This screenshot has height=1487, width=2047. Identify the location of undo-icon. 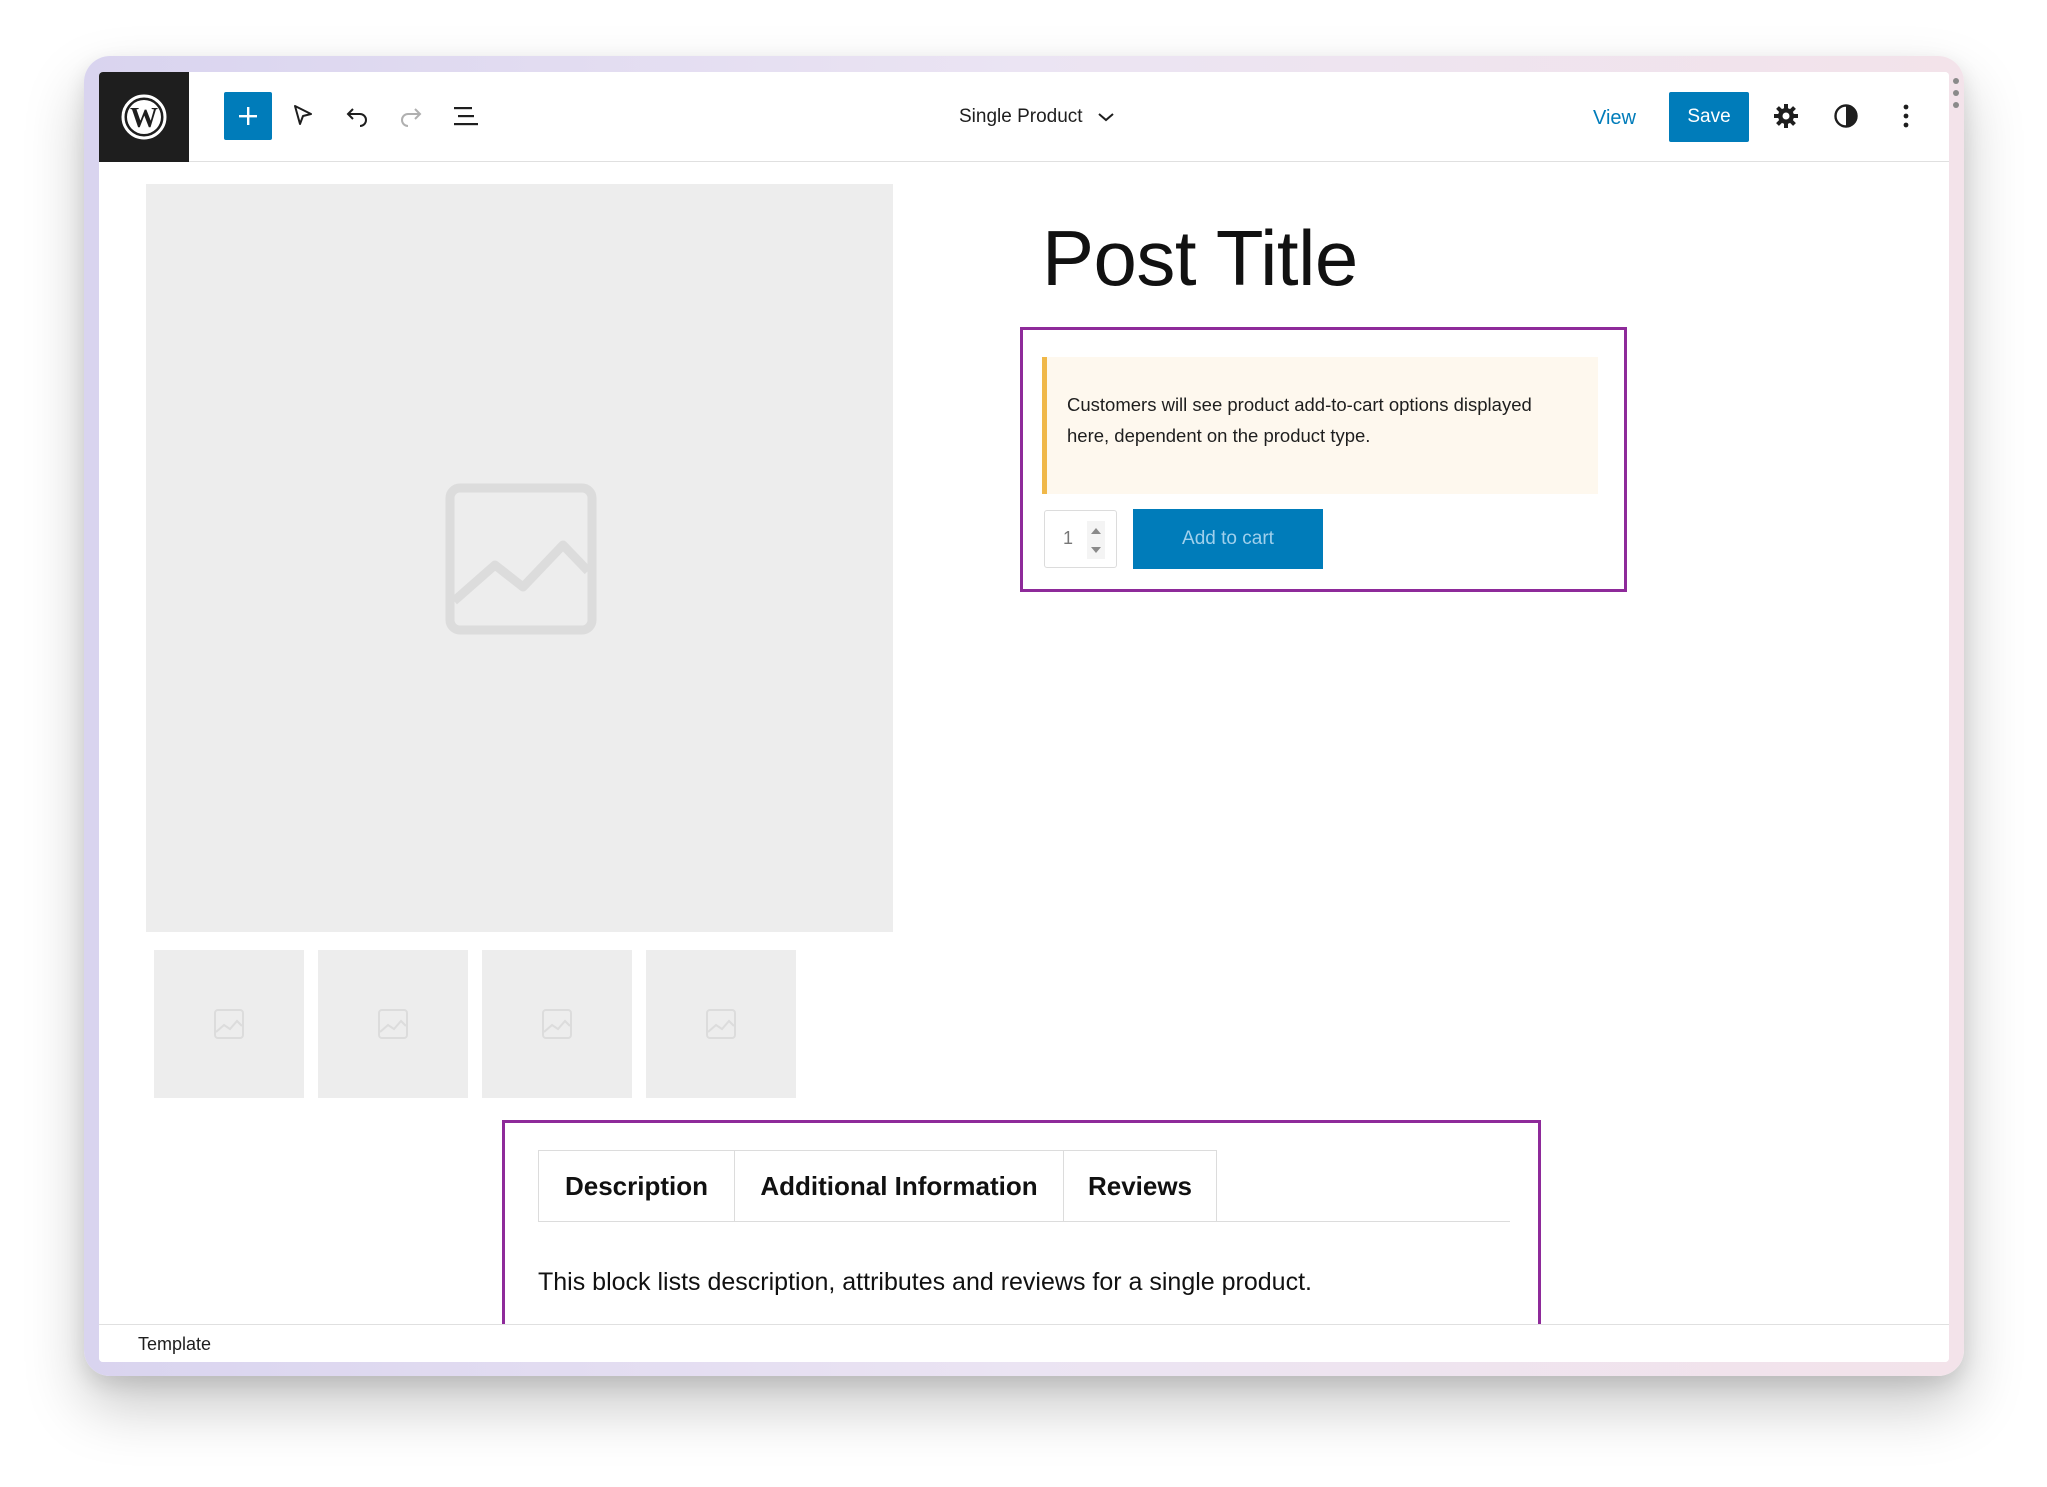
(356, 117).